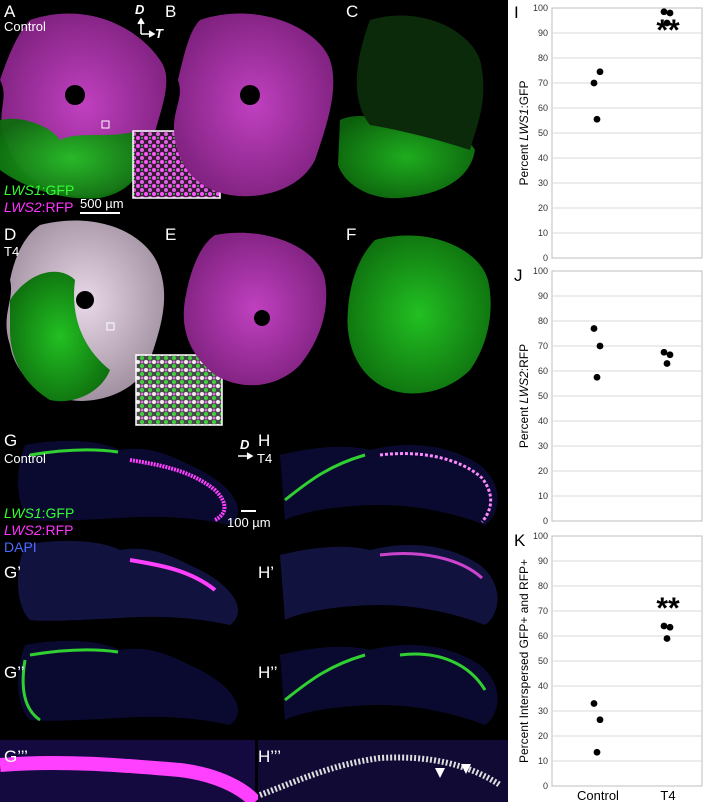  Describe the element at coordinates (11, 440) in the screenshot. I see `panel-label-g: G` at that location.